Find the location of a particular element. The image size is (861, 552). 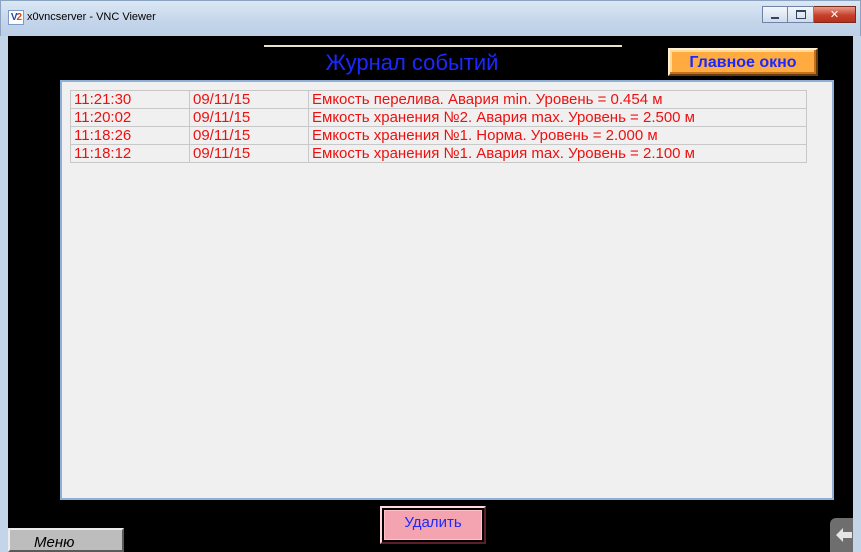

maximize-button is located at coordinates (801, 14).